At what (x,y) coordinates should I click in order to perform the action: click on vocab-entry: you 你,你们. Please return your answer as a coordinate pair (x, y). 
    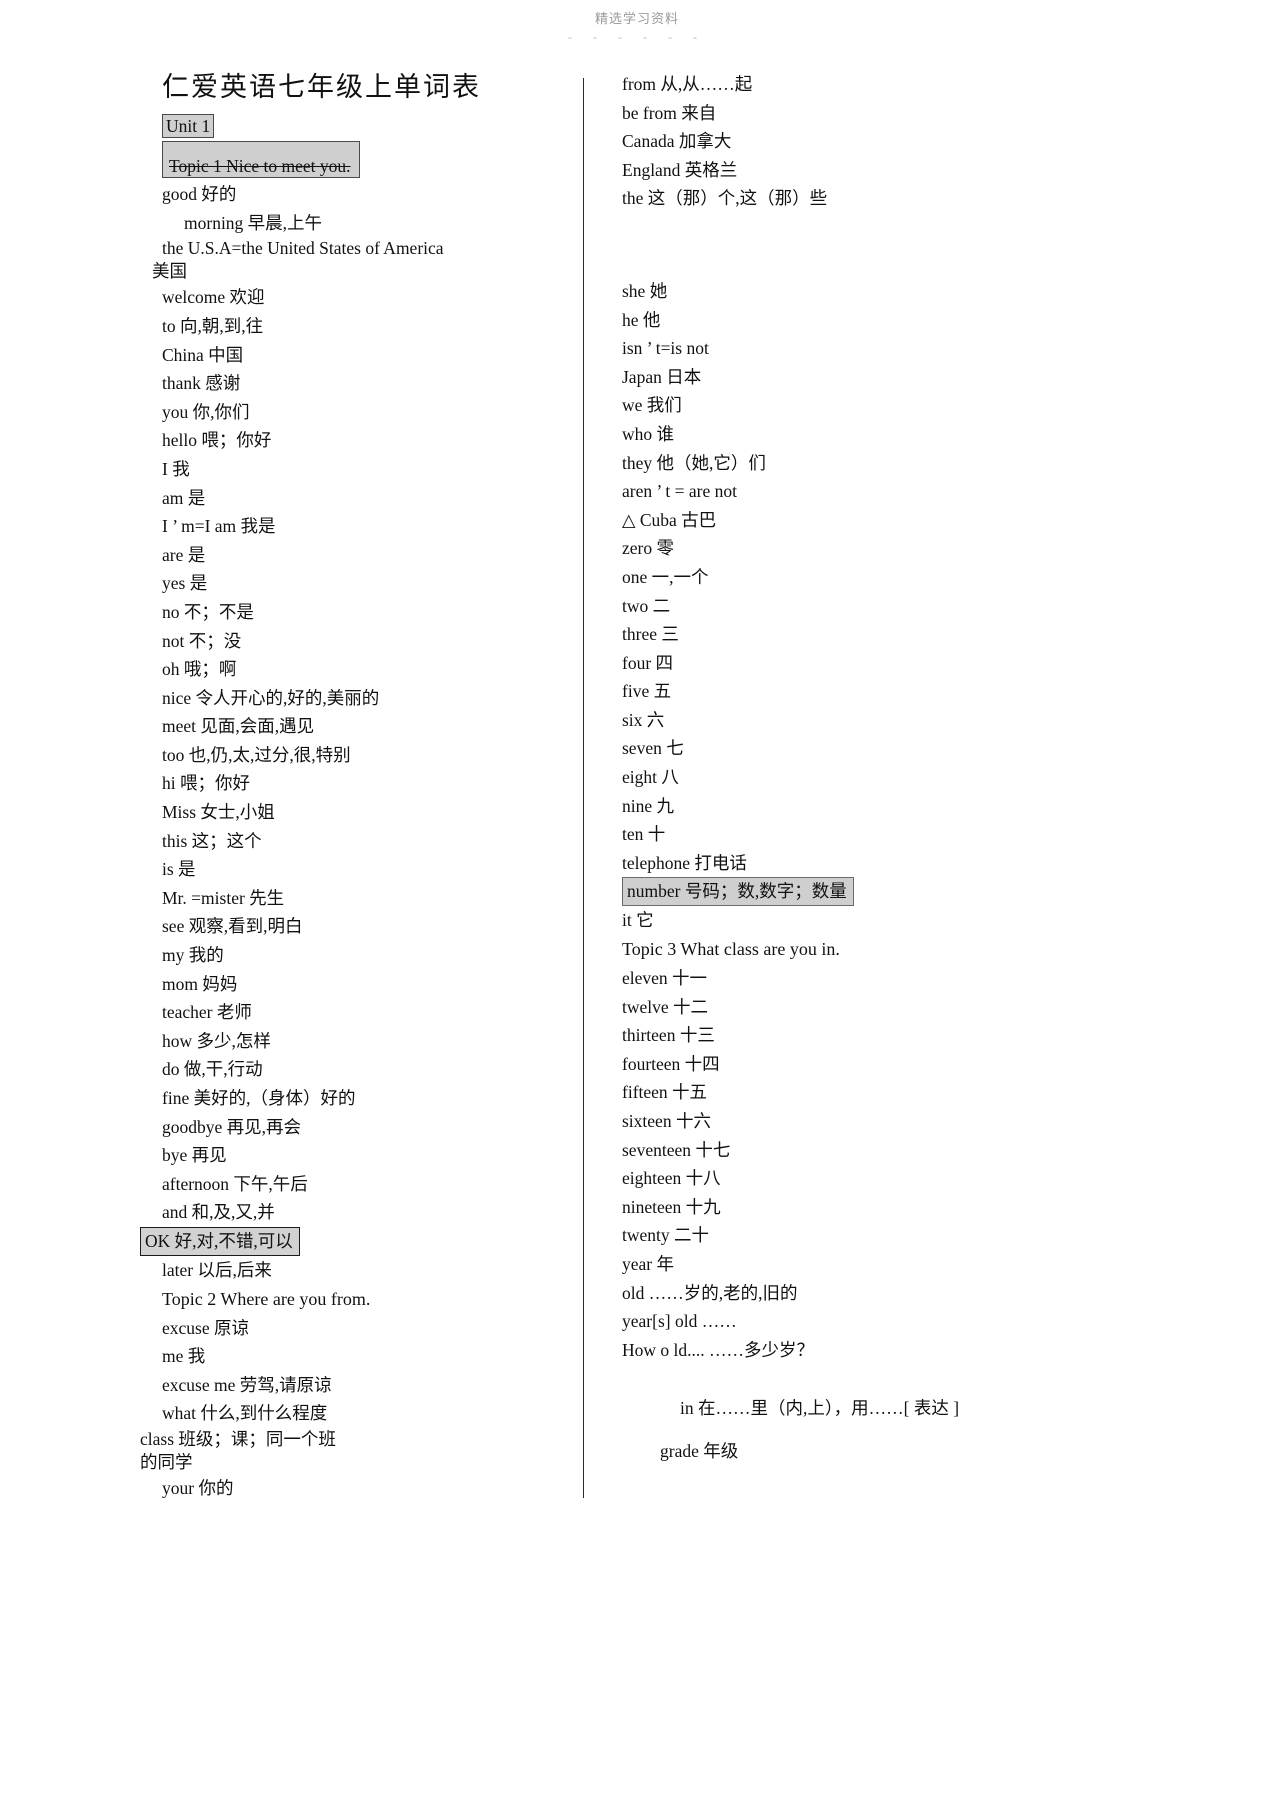
    Looking at the image, I should click on (206, 411).